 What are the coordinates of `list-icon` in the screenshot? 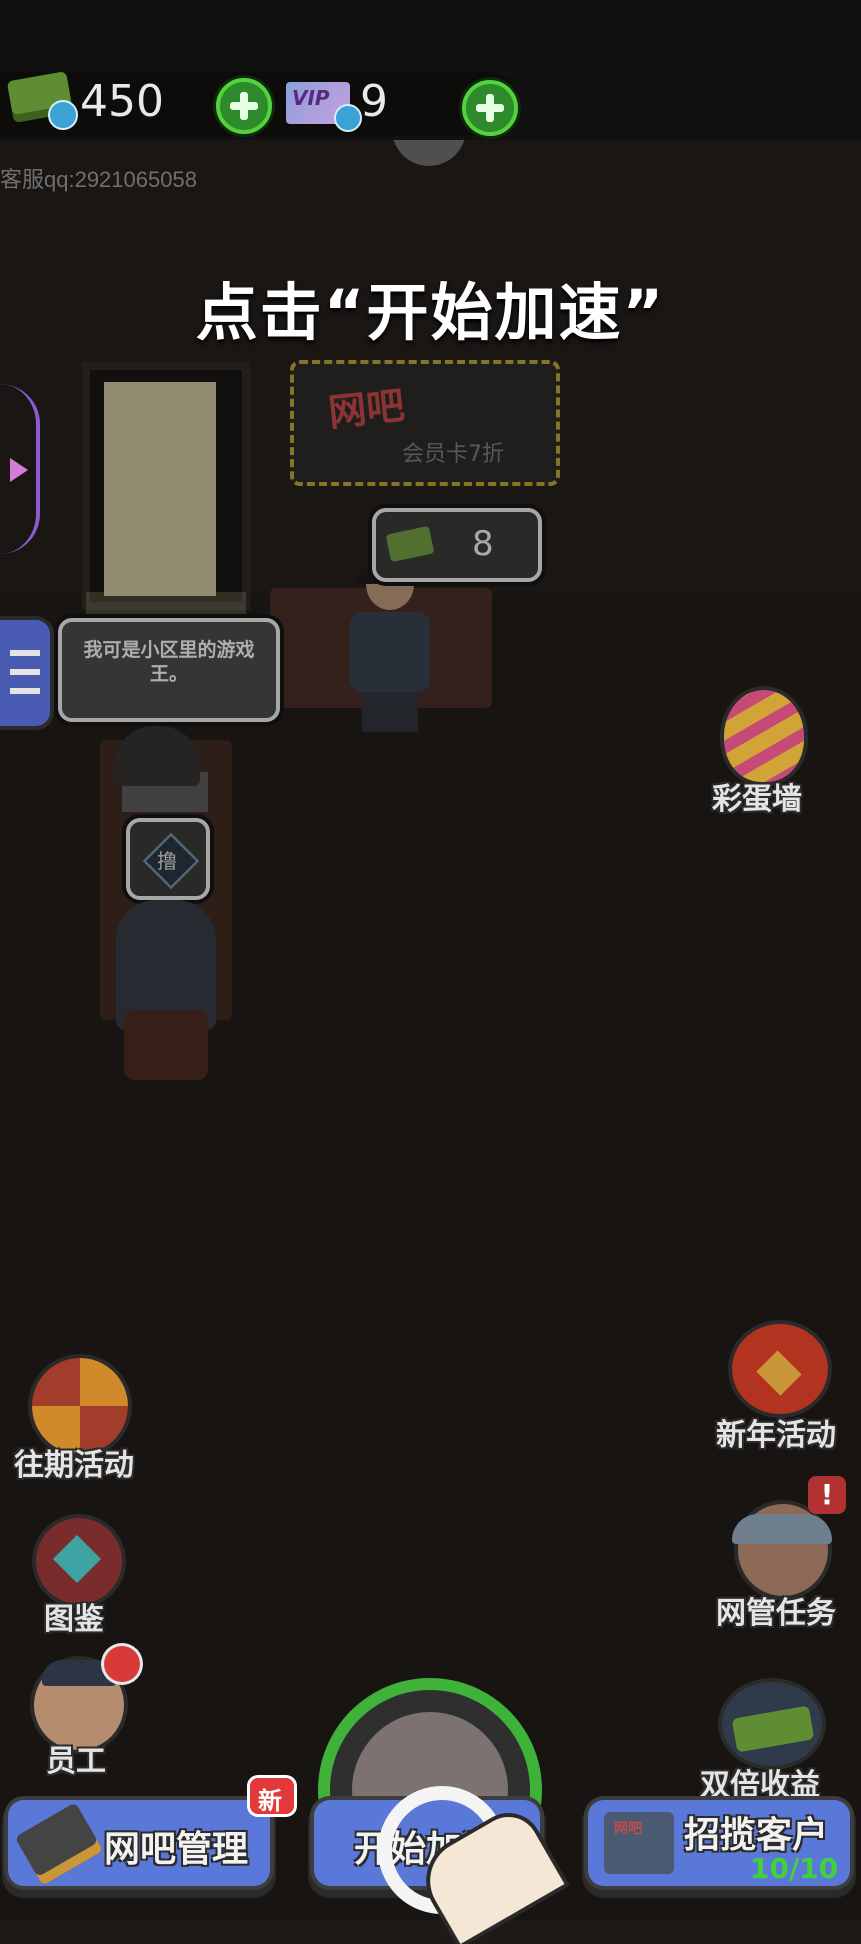 It's located at (25, 672).